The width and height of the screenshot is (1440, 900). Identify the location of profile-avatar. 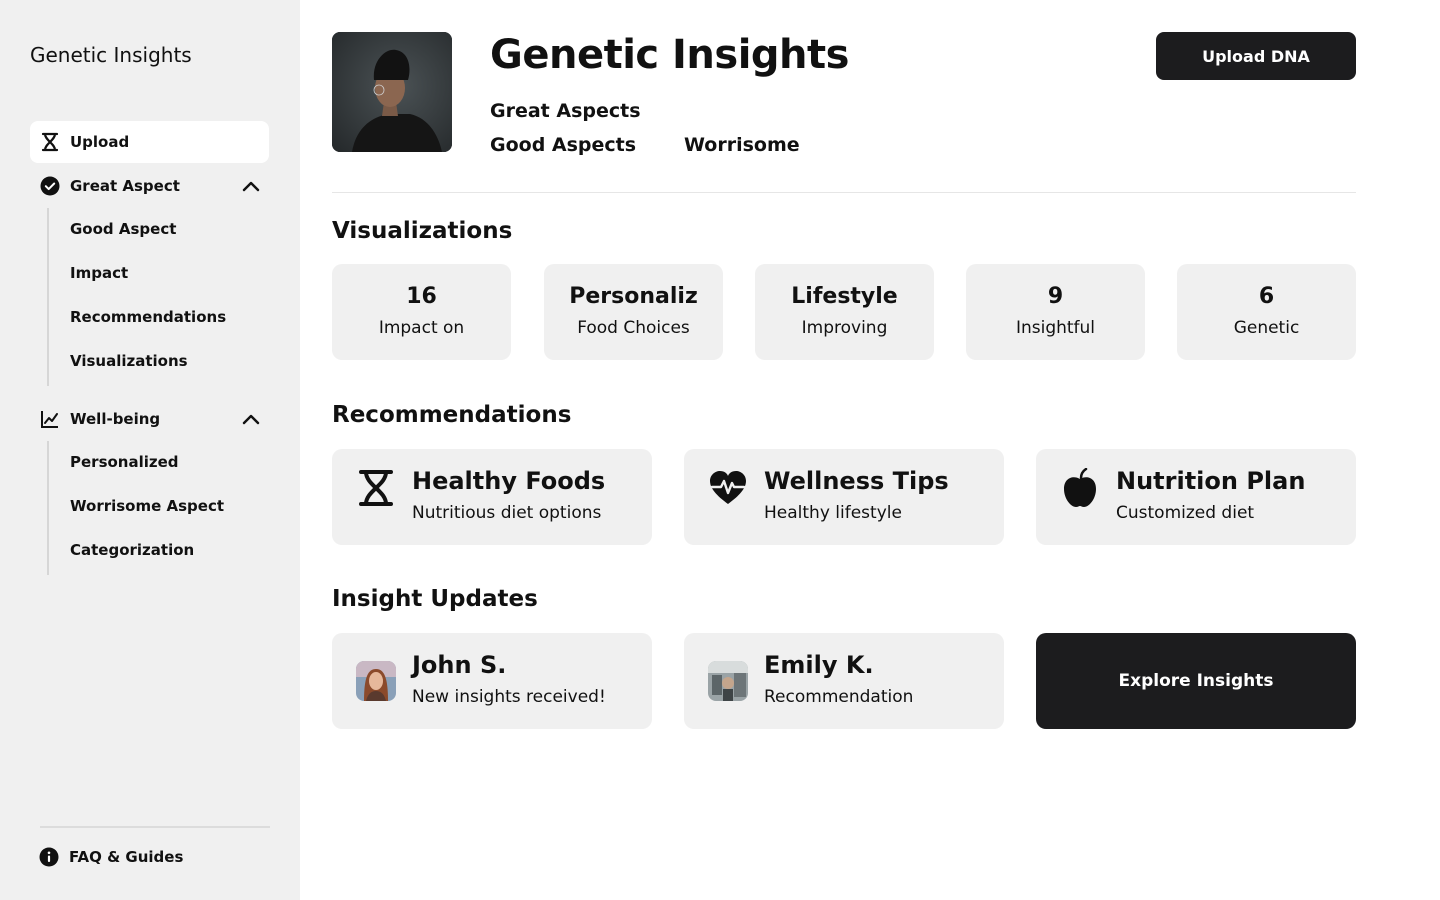
(392, 92).